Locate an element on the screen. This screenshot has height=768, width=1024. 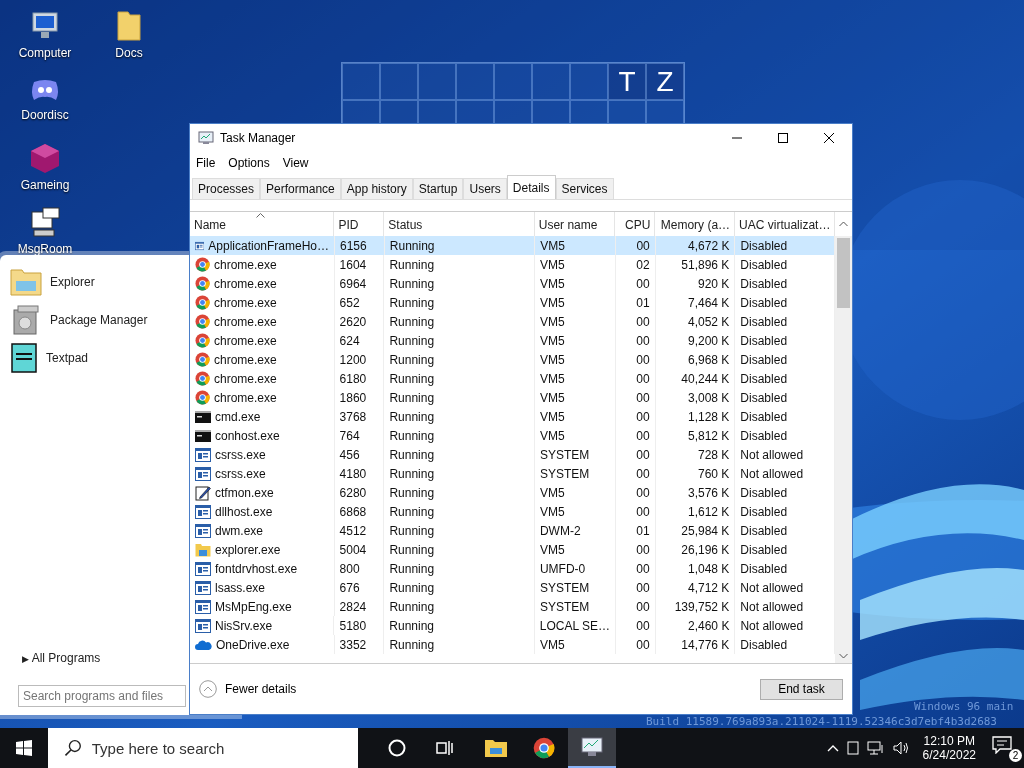
process-row: ApplicationFrameHo… 6156 Running VM5 00 4,672 K Disabled is located at coordinates (513, 245).